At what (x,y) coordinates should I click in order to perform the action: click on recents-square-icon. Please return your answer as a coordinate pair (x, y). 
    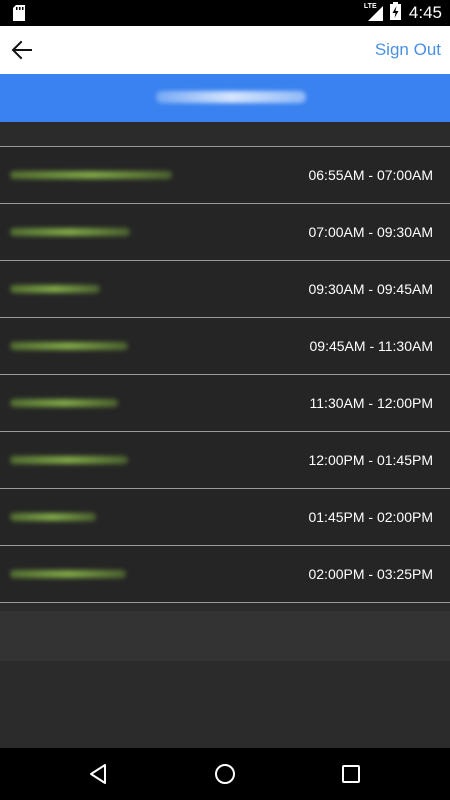
    Looking at the image, I should click on (351, 774).